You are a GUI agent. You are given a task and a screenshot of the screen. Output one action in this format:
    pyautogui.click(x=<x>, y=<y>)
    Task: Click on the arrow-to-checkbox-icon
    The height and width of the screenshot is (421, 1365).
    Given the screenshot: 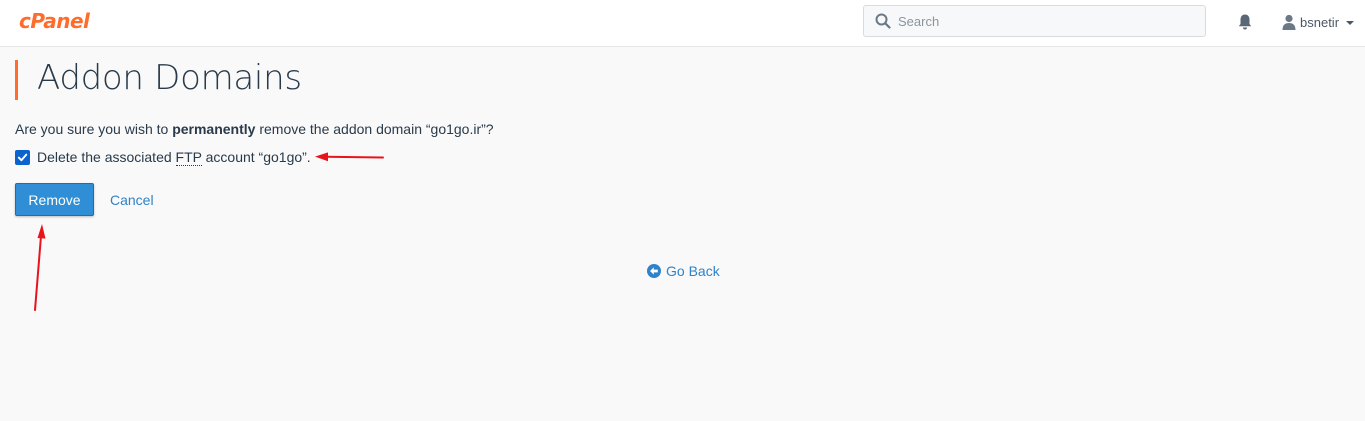 What is the action you would take?
    pyautogui.click(x=349, y=157)
    